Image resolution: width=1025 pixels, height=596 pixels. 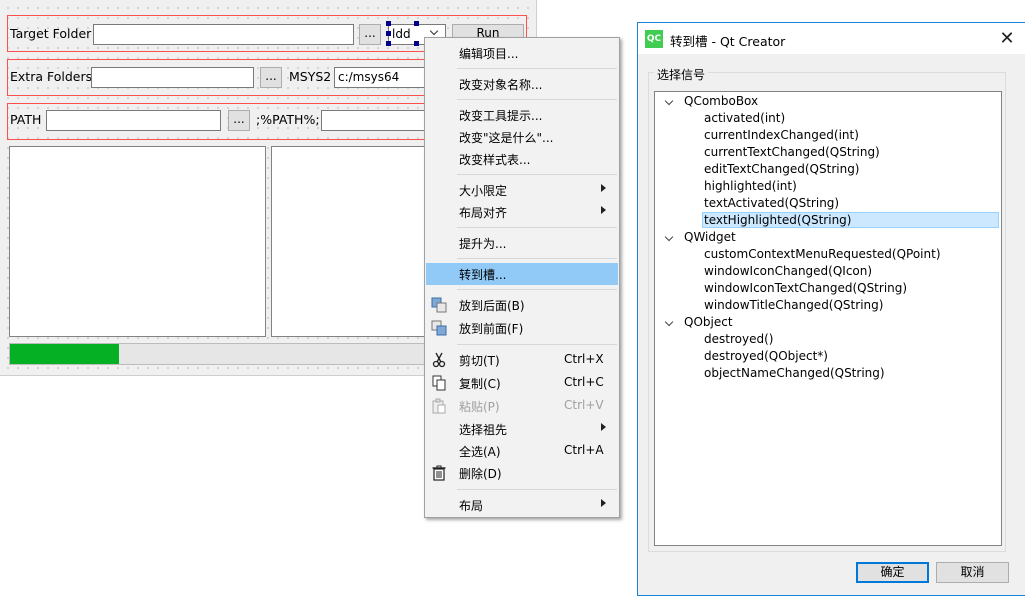 I want to click on ok-button: 确定, so click(x=892, y=572).